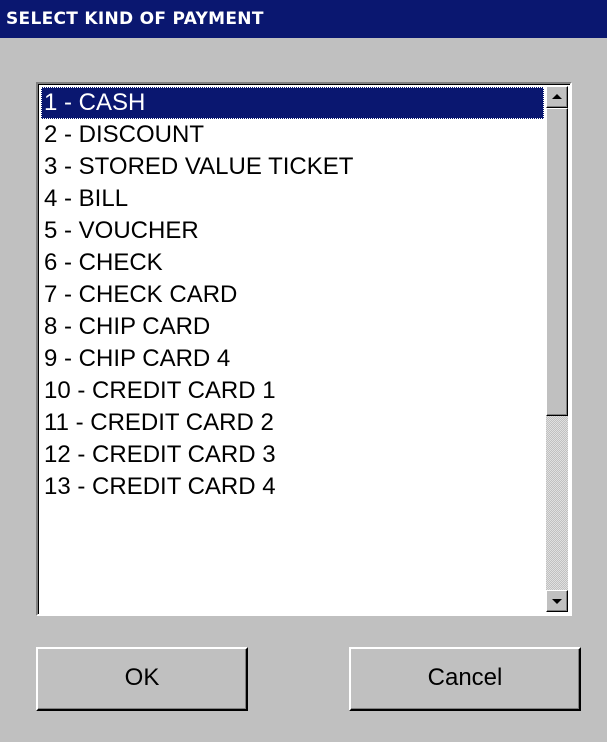 This screenshot has height=742, width=607. Describe the element at coordinates (292, 263) in the screenshot. I see `list-item: 6 - CHECK` at that location.